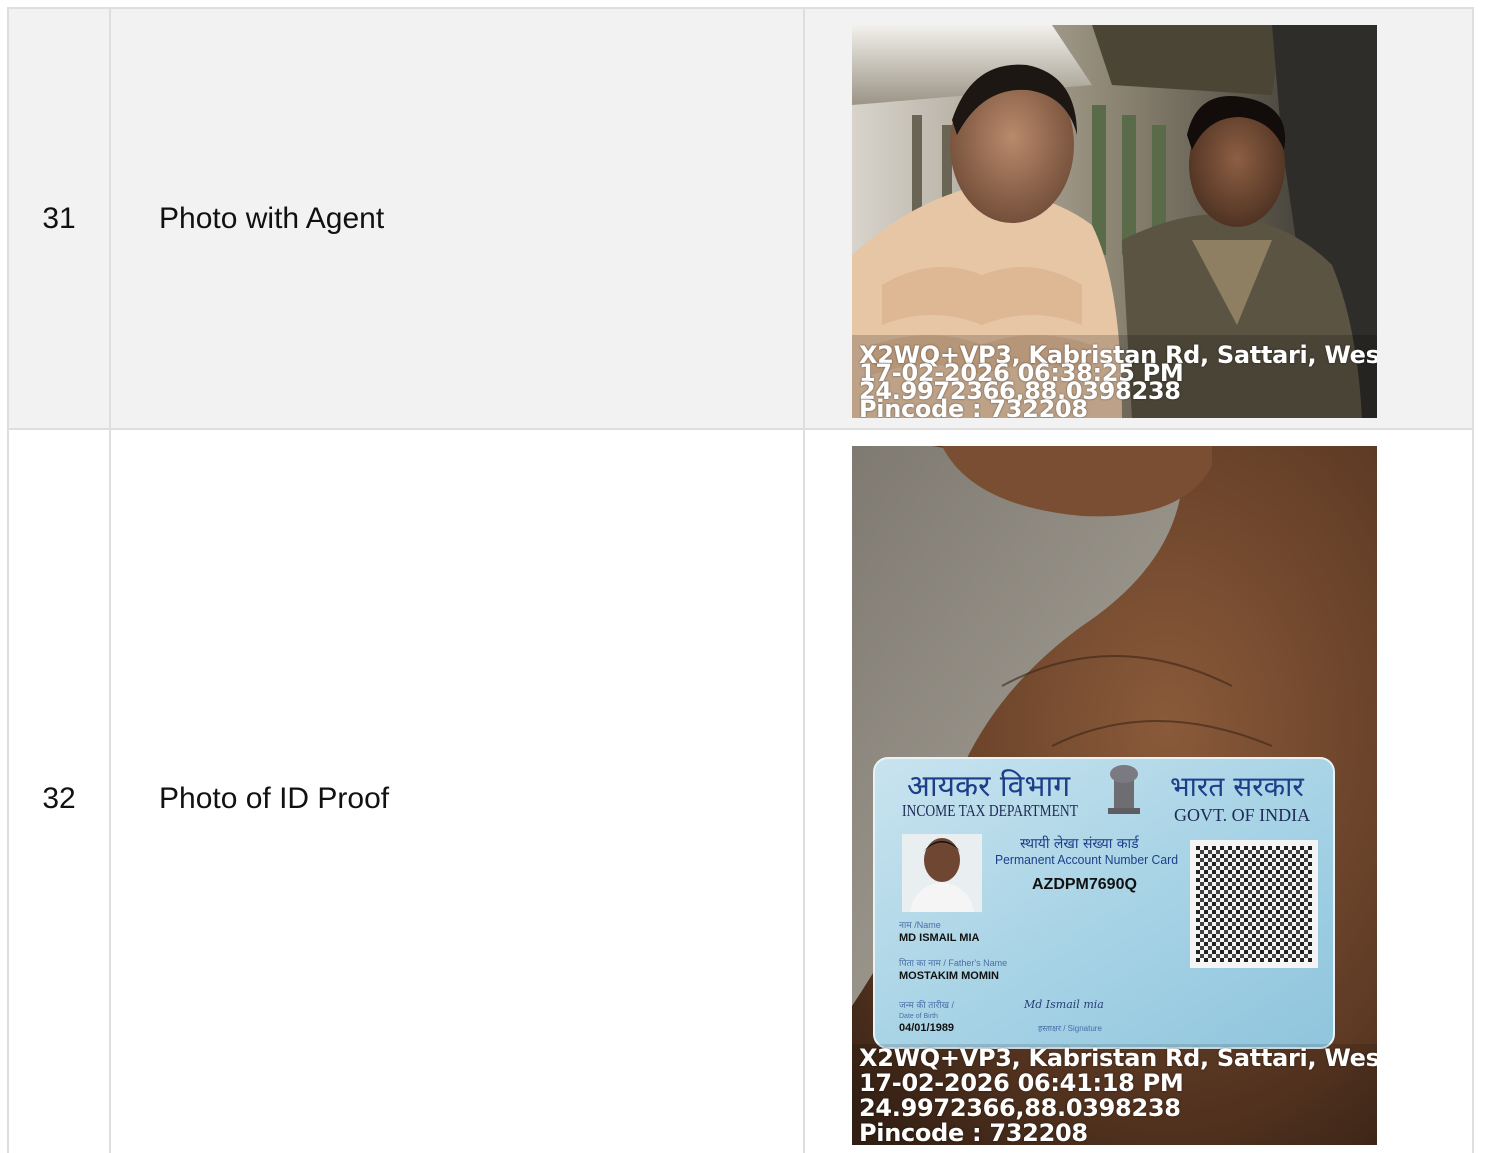  I want to click on card-type-hindi: स्थायी लेखा संख्या कार्ड, so click(1080, 843).